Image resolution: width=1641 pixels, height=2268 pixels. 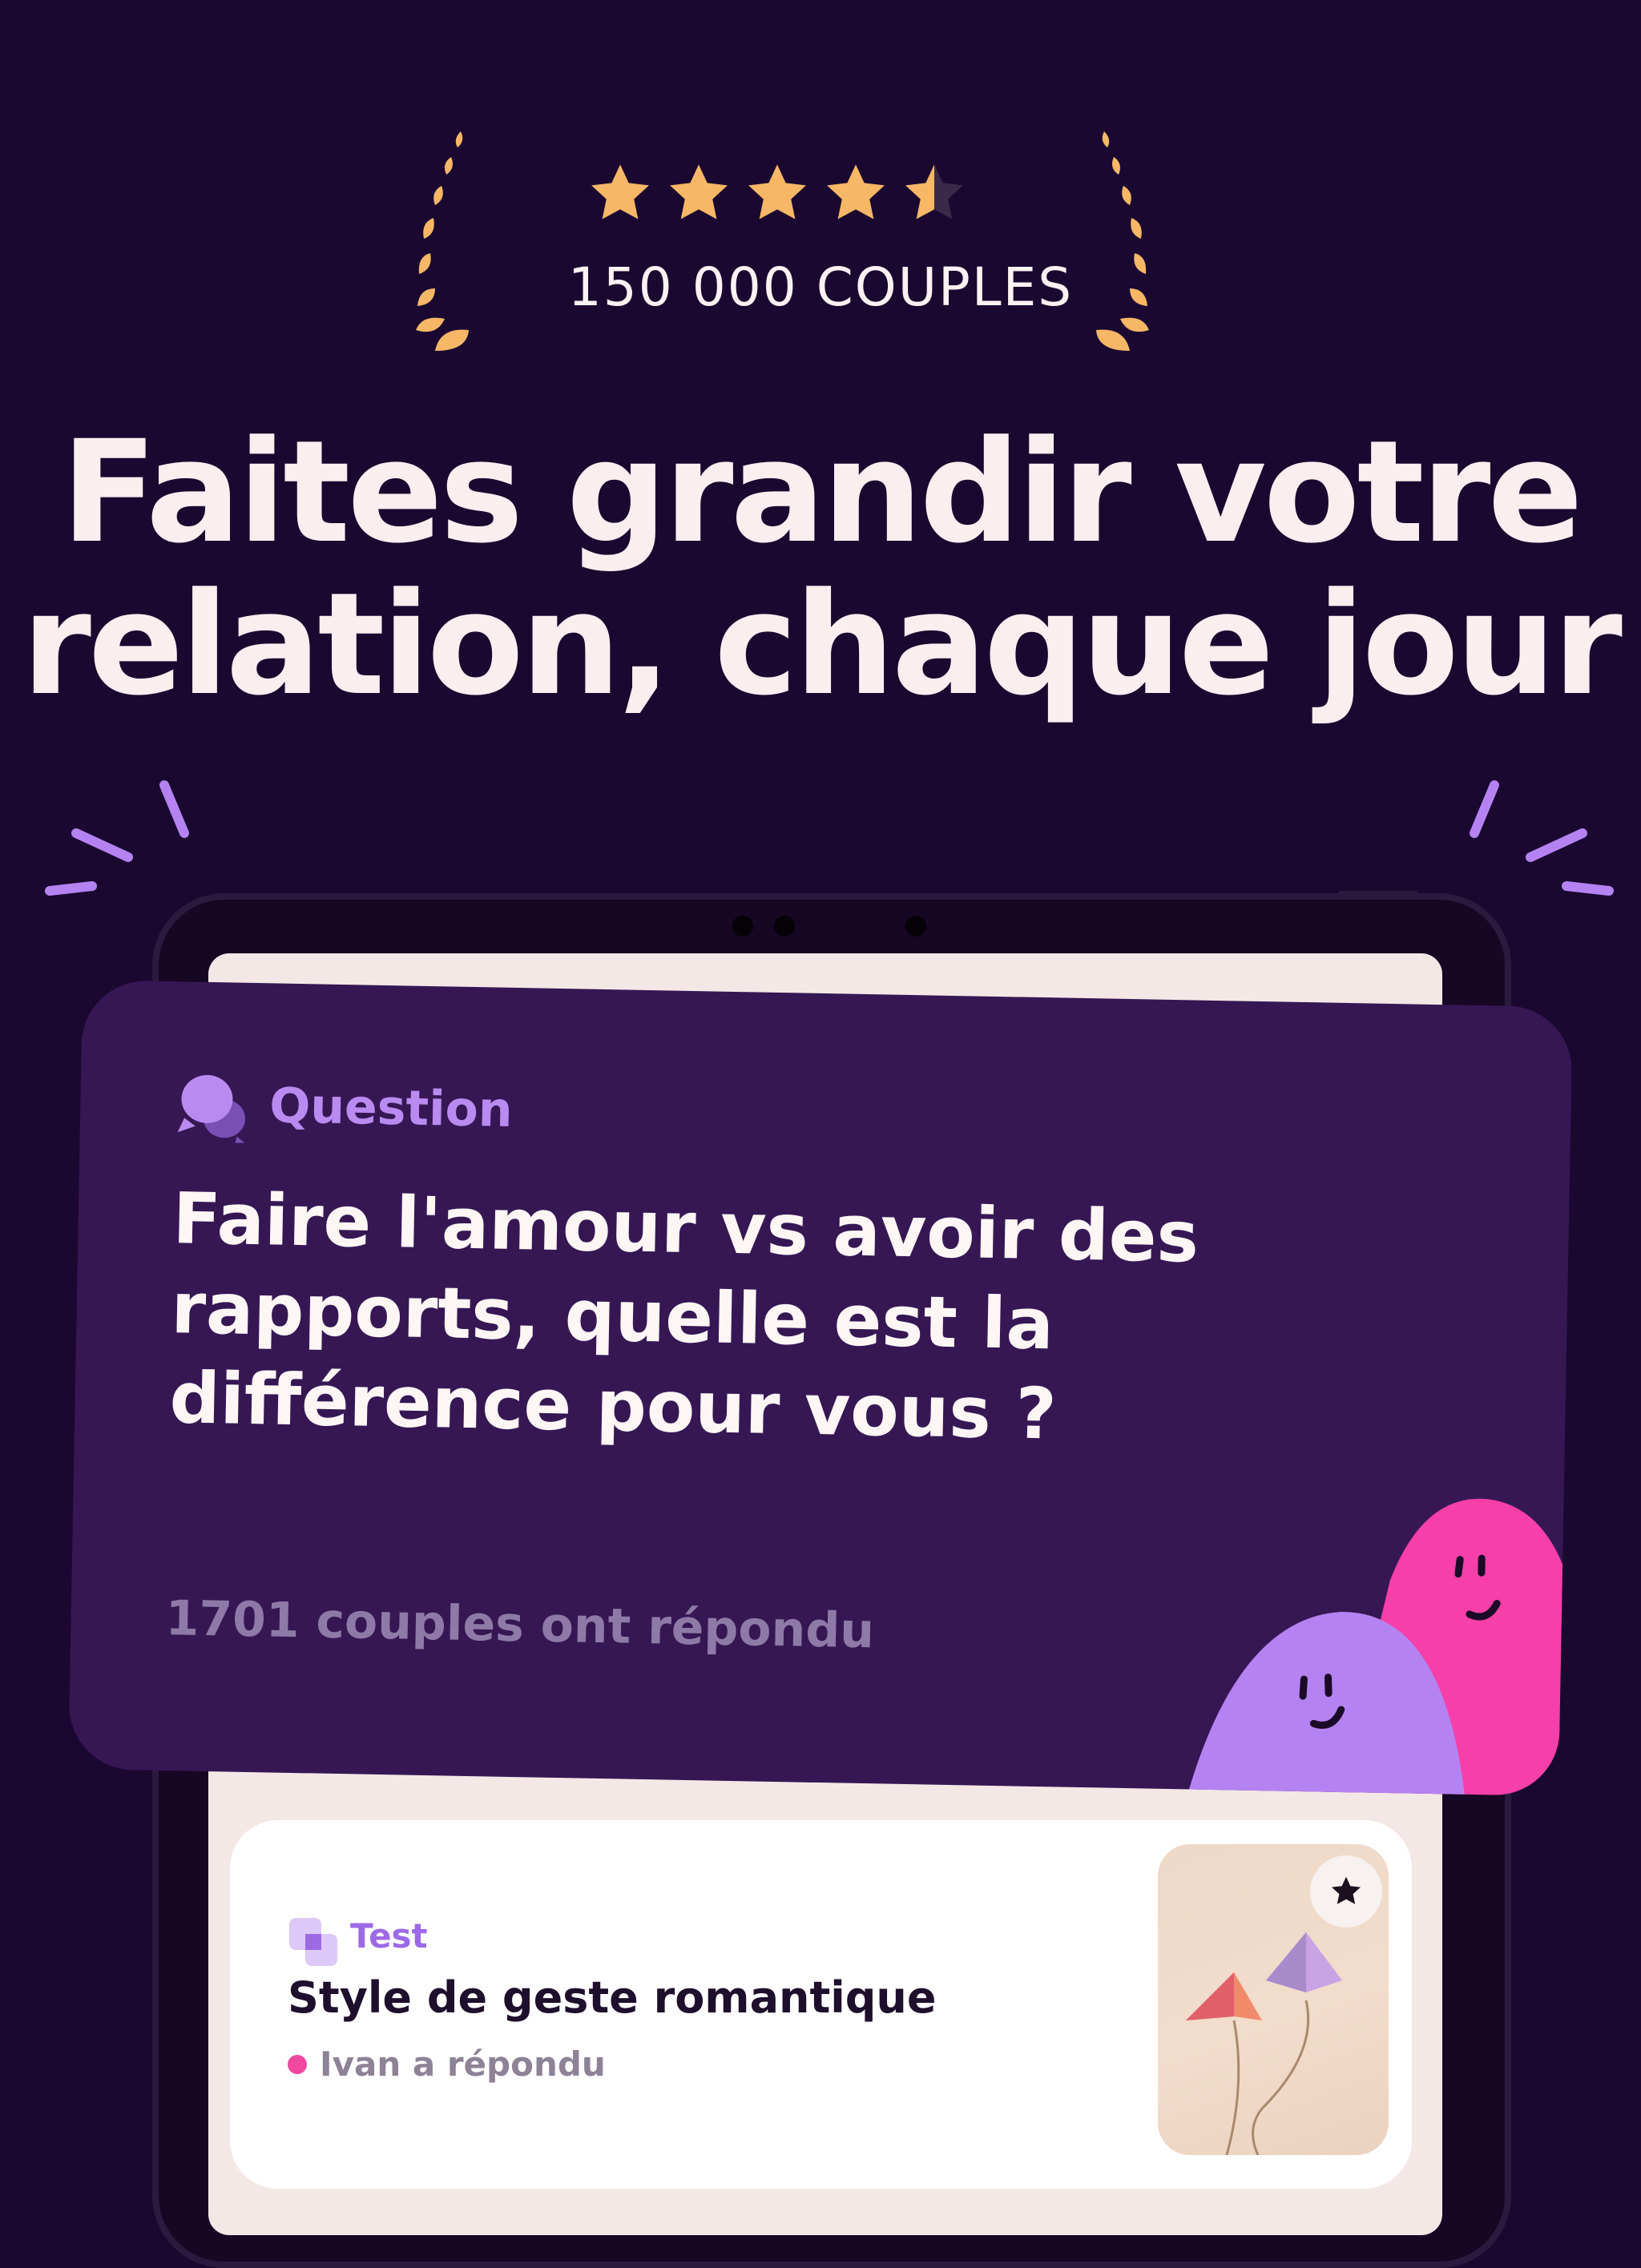 What do you see at coordinates (1518, 841) in the screenshot?
I see `sparkle-right-icon` at bounding box center [1518, 841].